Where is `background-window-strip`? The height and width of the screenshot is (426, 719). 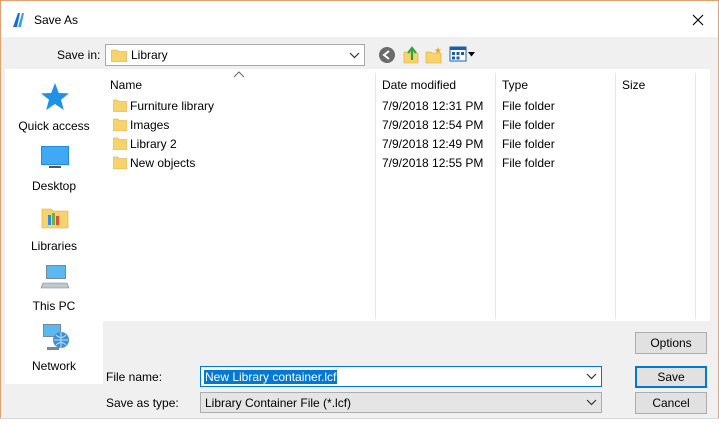 background-window-strip is located at coordinates (359, 422).